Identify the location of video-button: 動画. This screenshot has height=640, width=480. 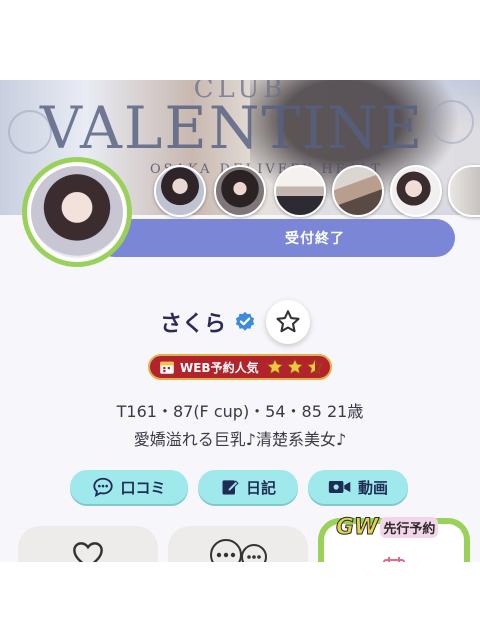
(358, 487).